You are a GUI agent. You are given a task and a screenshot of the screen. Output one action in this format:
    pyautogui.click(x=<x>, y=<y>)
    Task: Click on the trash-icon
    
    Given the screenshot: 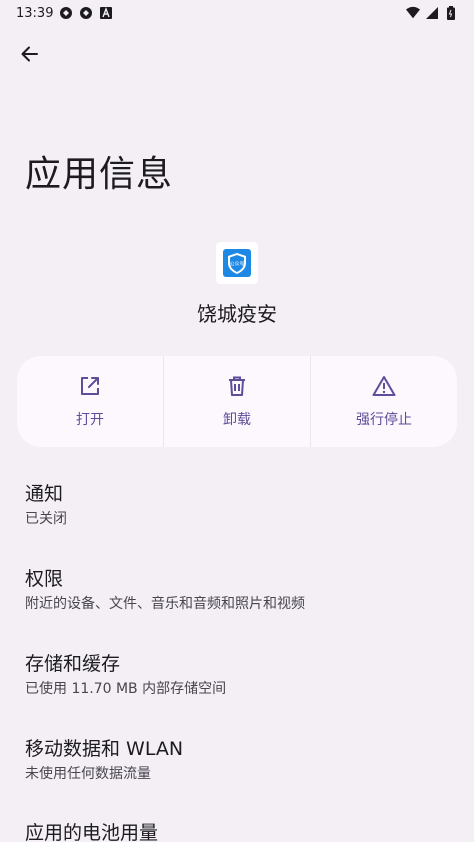 What is the action you would take?
    pyautogui.click(x=237, y=388)
    